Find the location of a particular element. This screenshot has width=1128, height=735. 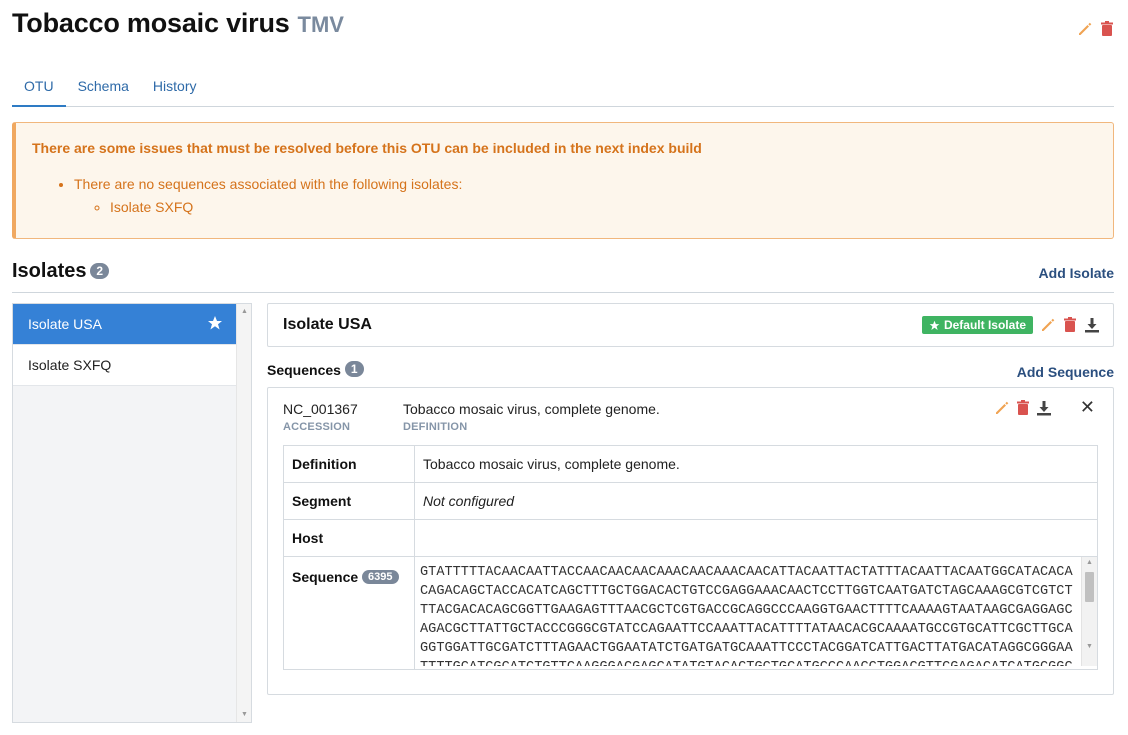

tab-bar: OTU Schema History is located at coordinates (563, 86).